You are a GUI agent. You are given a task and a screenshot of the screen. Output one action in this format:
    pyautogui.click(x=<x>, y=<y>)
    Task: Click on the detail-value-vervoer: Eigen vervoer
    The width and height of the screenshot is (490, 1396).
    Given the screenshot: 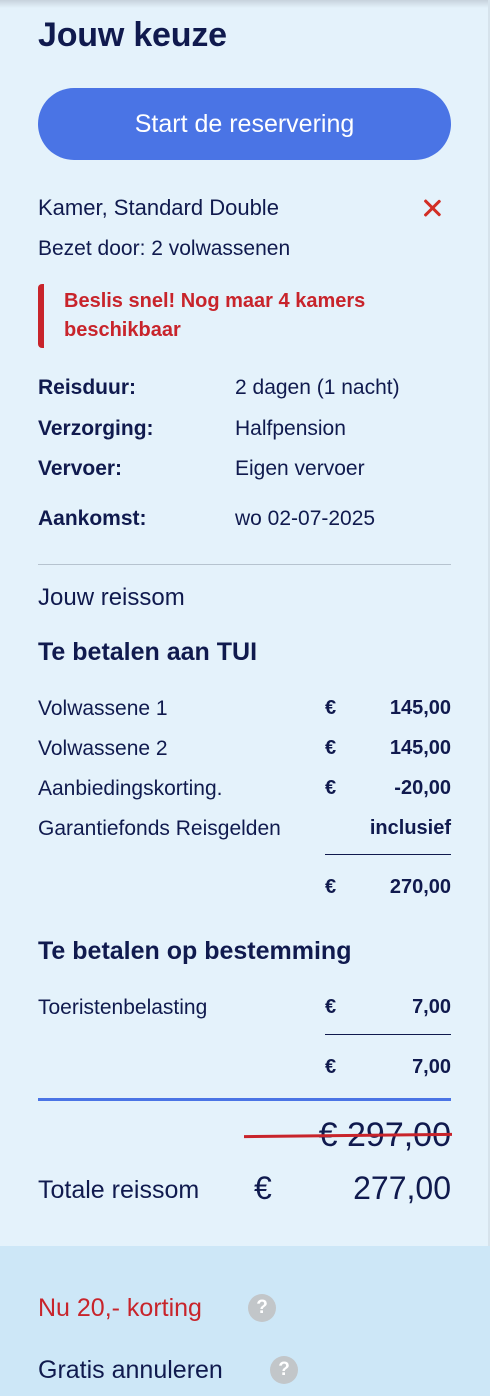 What is the action you would take?
    pyautogui.click(x=300, y=468)
    